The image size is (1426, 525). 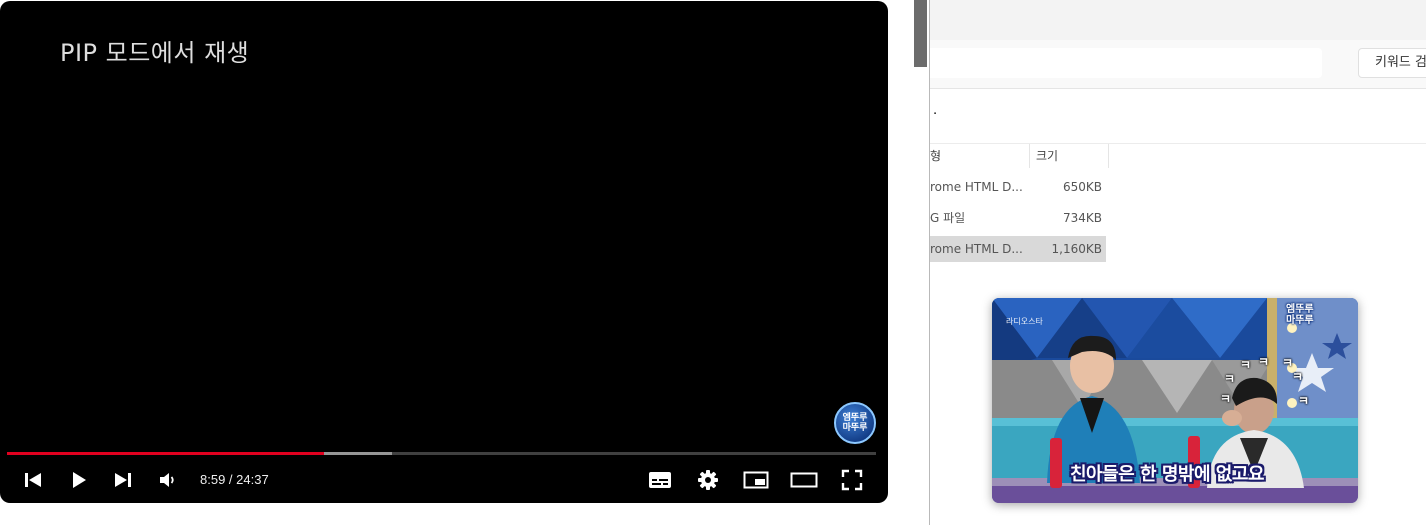 I want to click on explorer-address-bar: 키워드 검, so click(x=1178, y=64).